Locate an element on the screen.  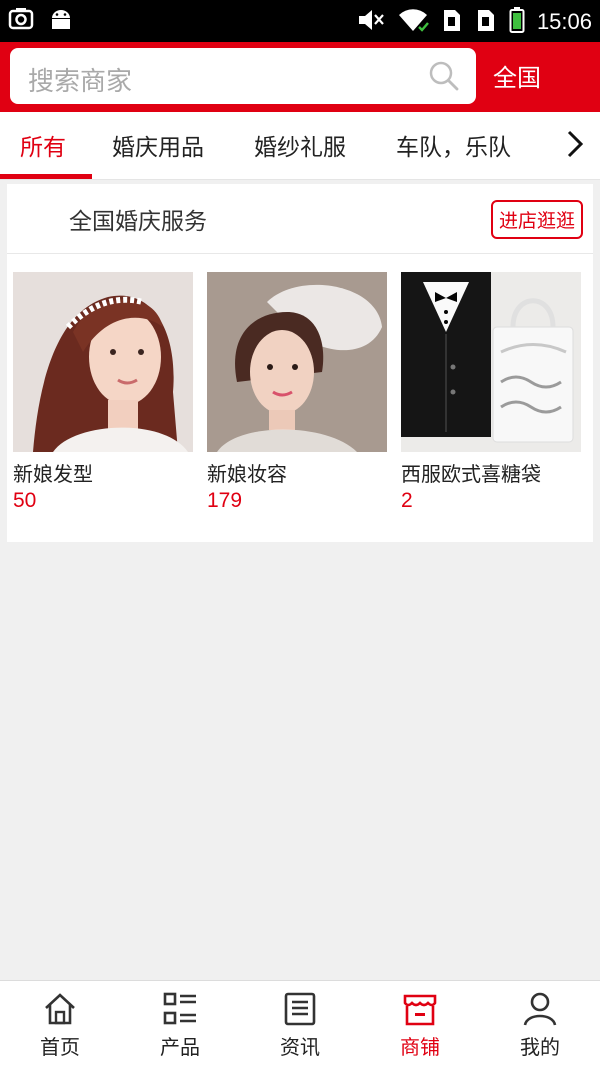
nav-news: 资讯 is located at coordinates (300, 1024).